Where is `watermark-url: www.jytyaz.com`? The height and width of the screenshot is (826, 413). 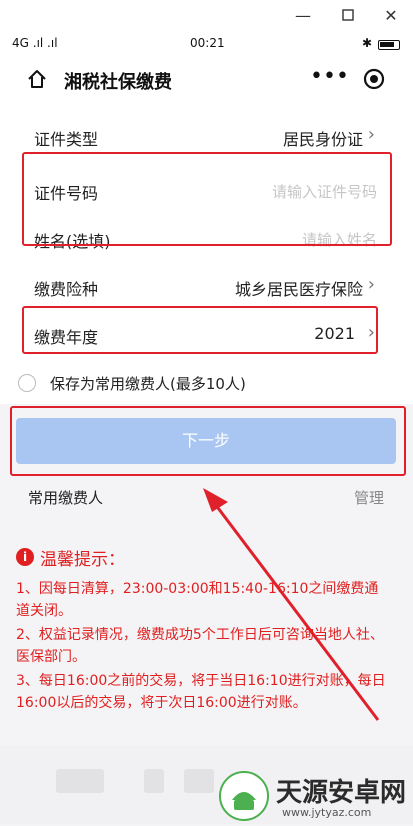
watermark-url: www.jytyaz.com is located at coordinates (327, 812).